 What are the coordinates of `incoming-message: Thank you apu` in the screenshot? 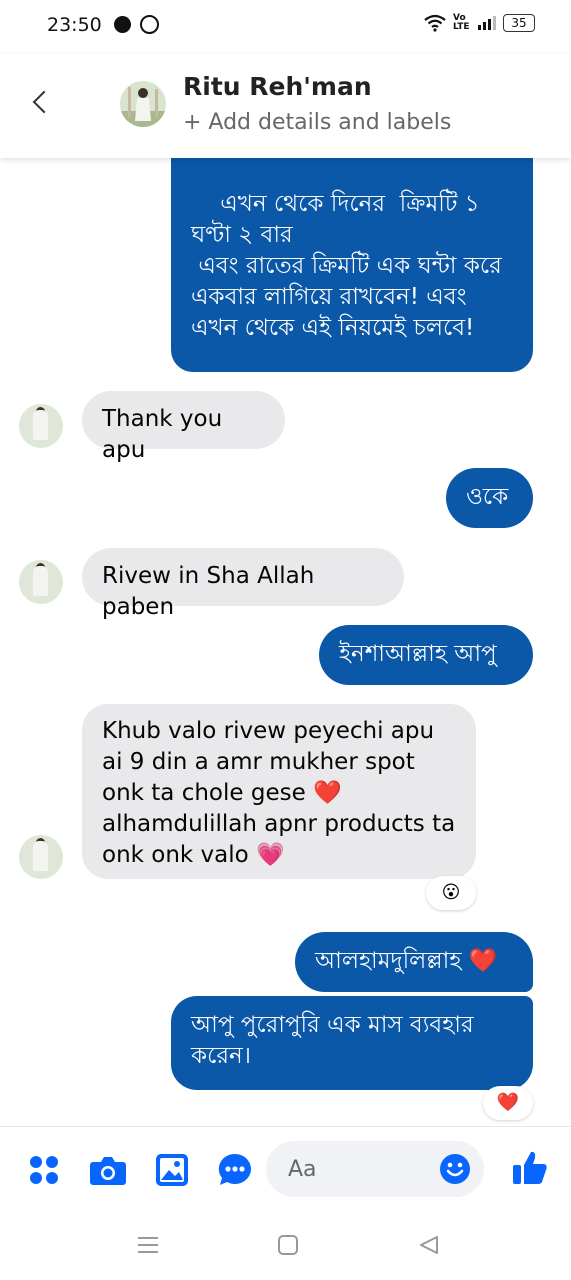 It's located at (183, 427).